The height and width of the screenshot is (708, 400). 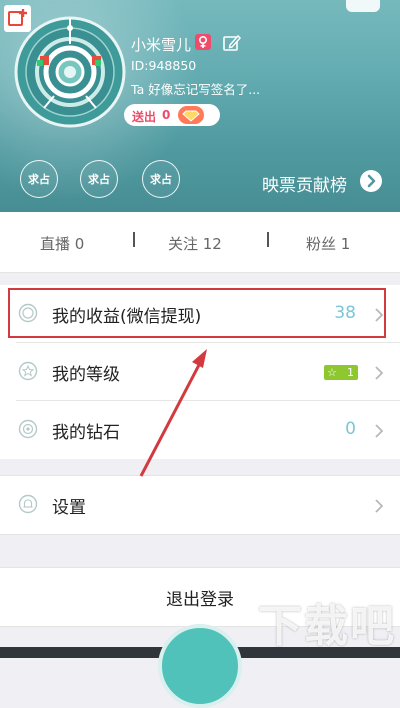 What do you see at coordinates (200, 505) in the screenshot?
I see `menu-settings: 设置` at bounding box center [200, 505].